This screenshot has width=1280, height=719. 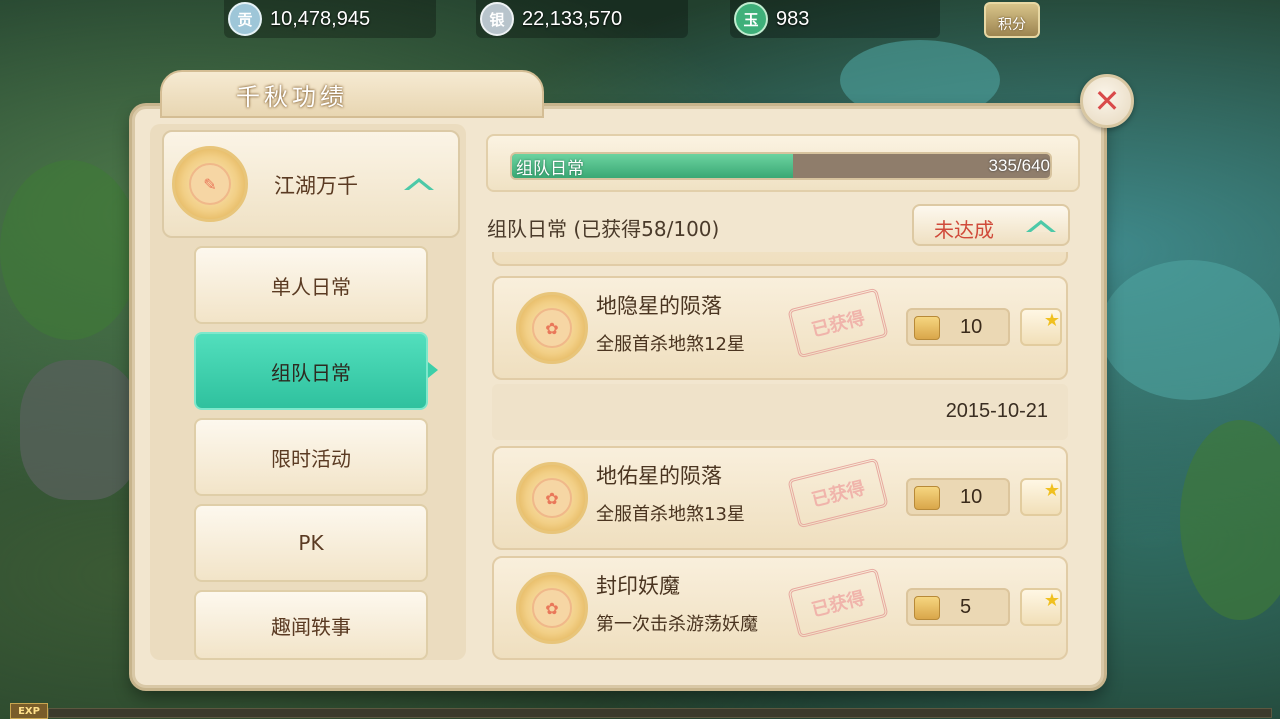 What do you see at coordinates (29, 711) in the screenshot?
I see `exp-badge: EXP` at bounding box center [29, 711].